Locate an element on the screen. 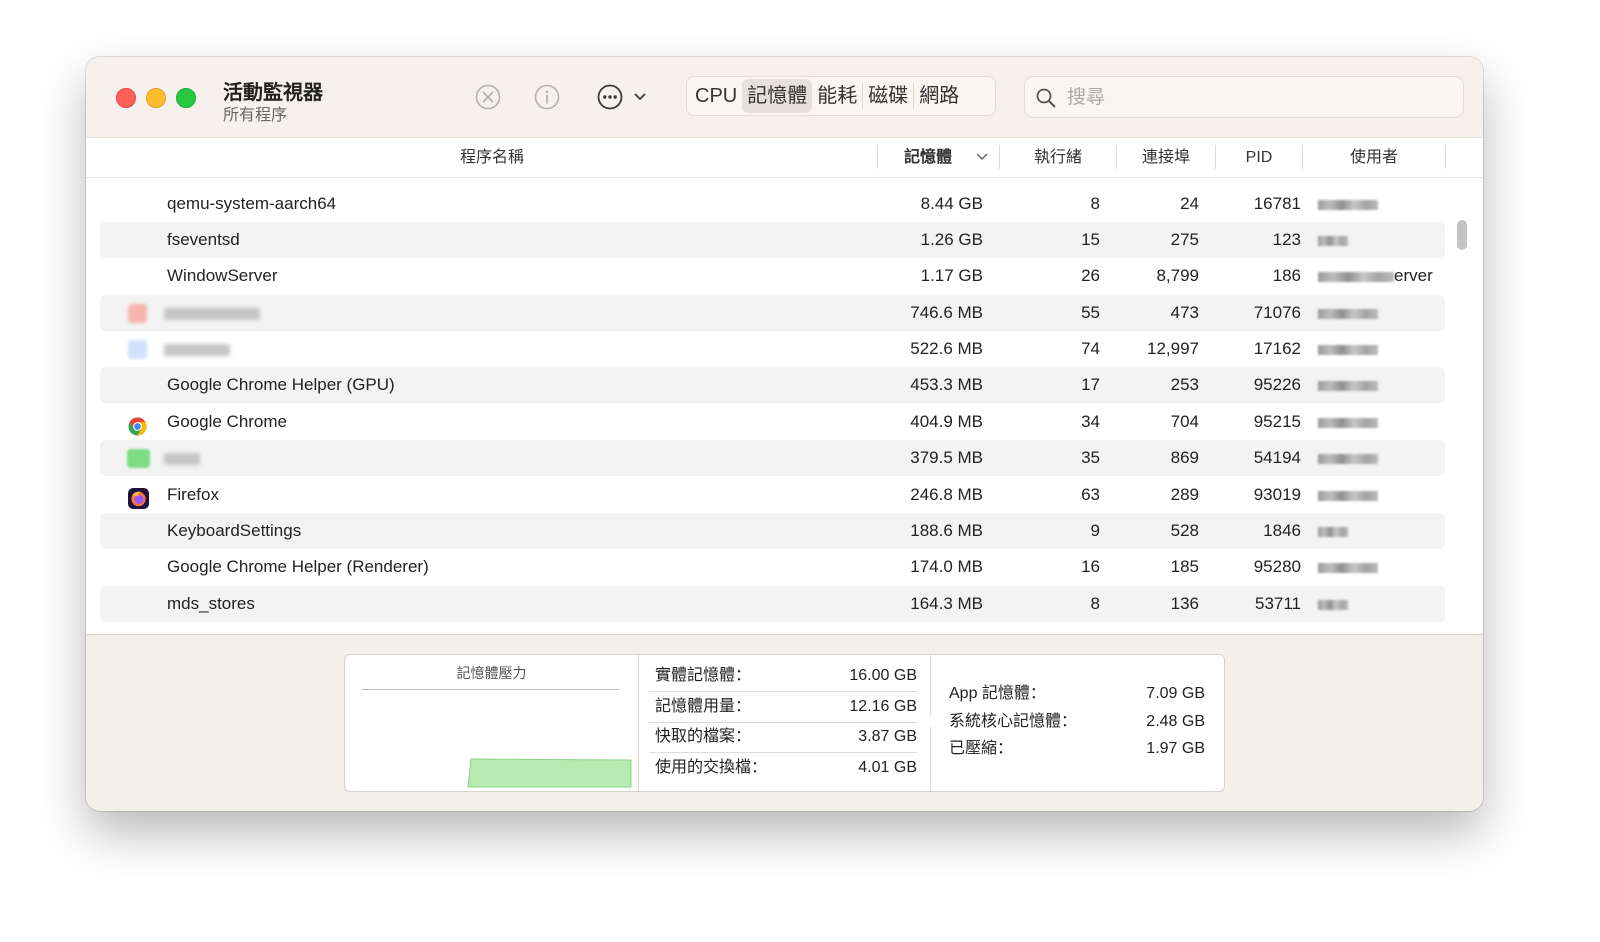 The width and height of the screenshot is (1600, 942). column-header-pid: PID is located at coordinates (1259, 157).